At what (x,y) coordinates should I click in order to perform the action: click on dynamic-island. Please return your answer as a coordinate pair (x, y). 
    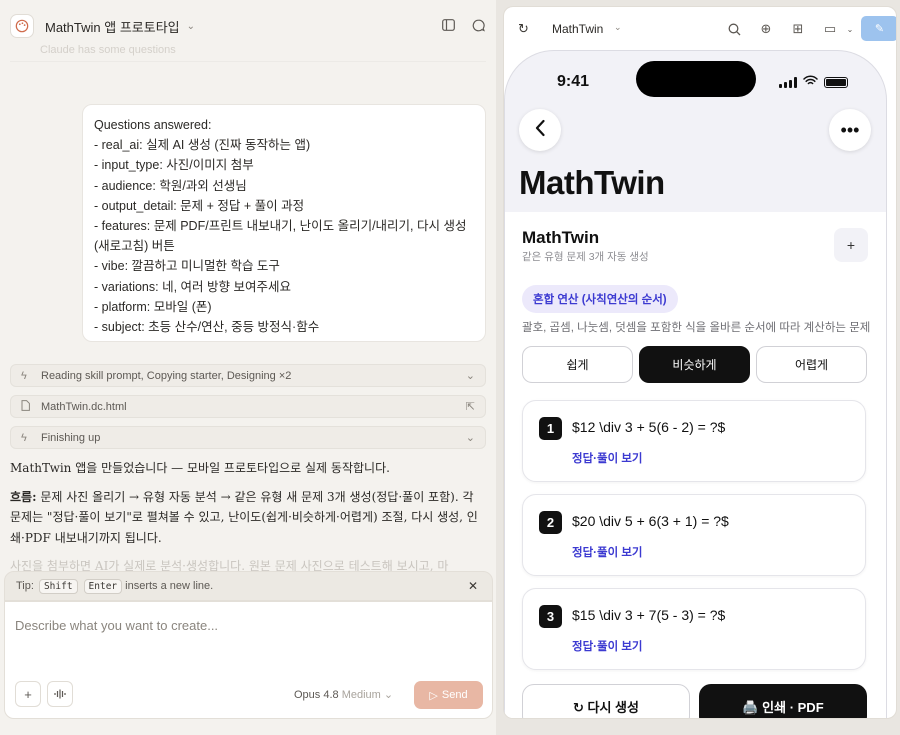
    Looking at the image, I should click on (696, 79).